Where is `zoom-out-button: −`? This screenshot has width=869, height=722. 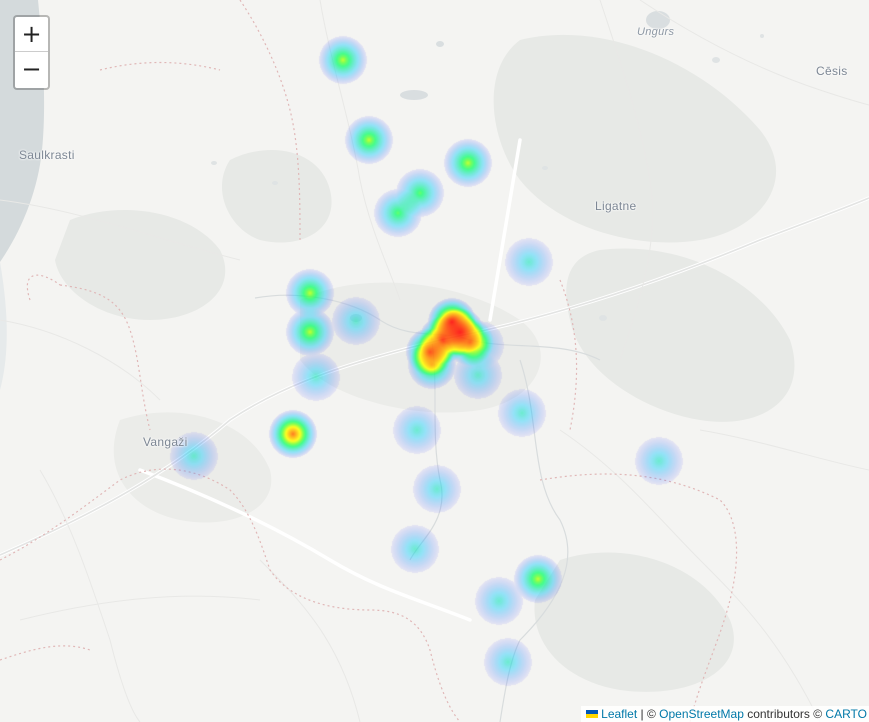 zoom-out-button: − is located at coordinates (31, 69).